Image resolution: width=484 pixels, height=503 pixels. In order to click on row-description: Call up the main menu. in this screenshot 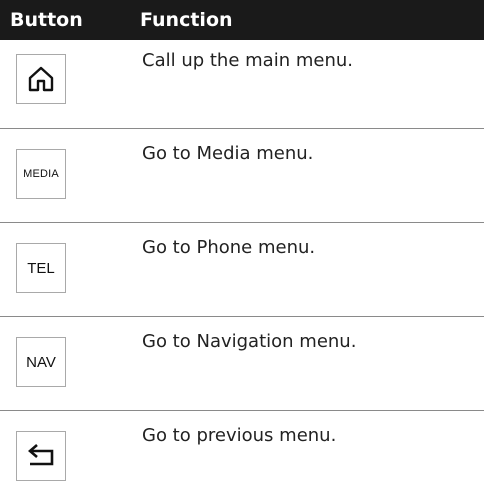, I will do `click(247, 60)`.